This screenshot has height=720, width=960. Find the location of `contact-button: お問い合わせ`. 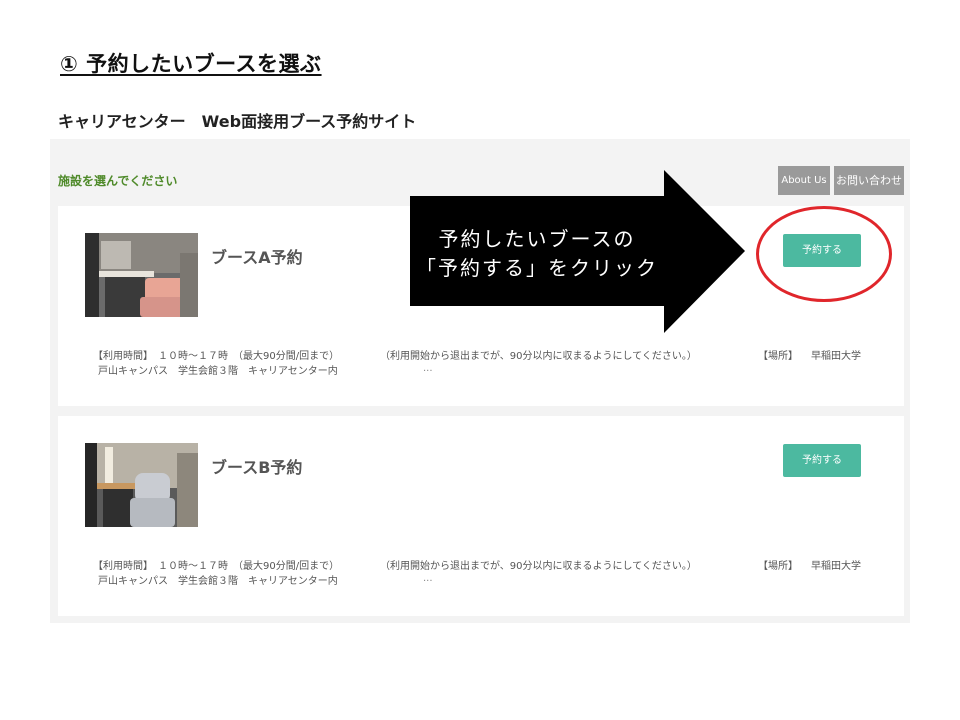

contact-button: お問い合わせ is located at coordinates (869, 180).